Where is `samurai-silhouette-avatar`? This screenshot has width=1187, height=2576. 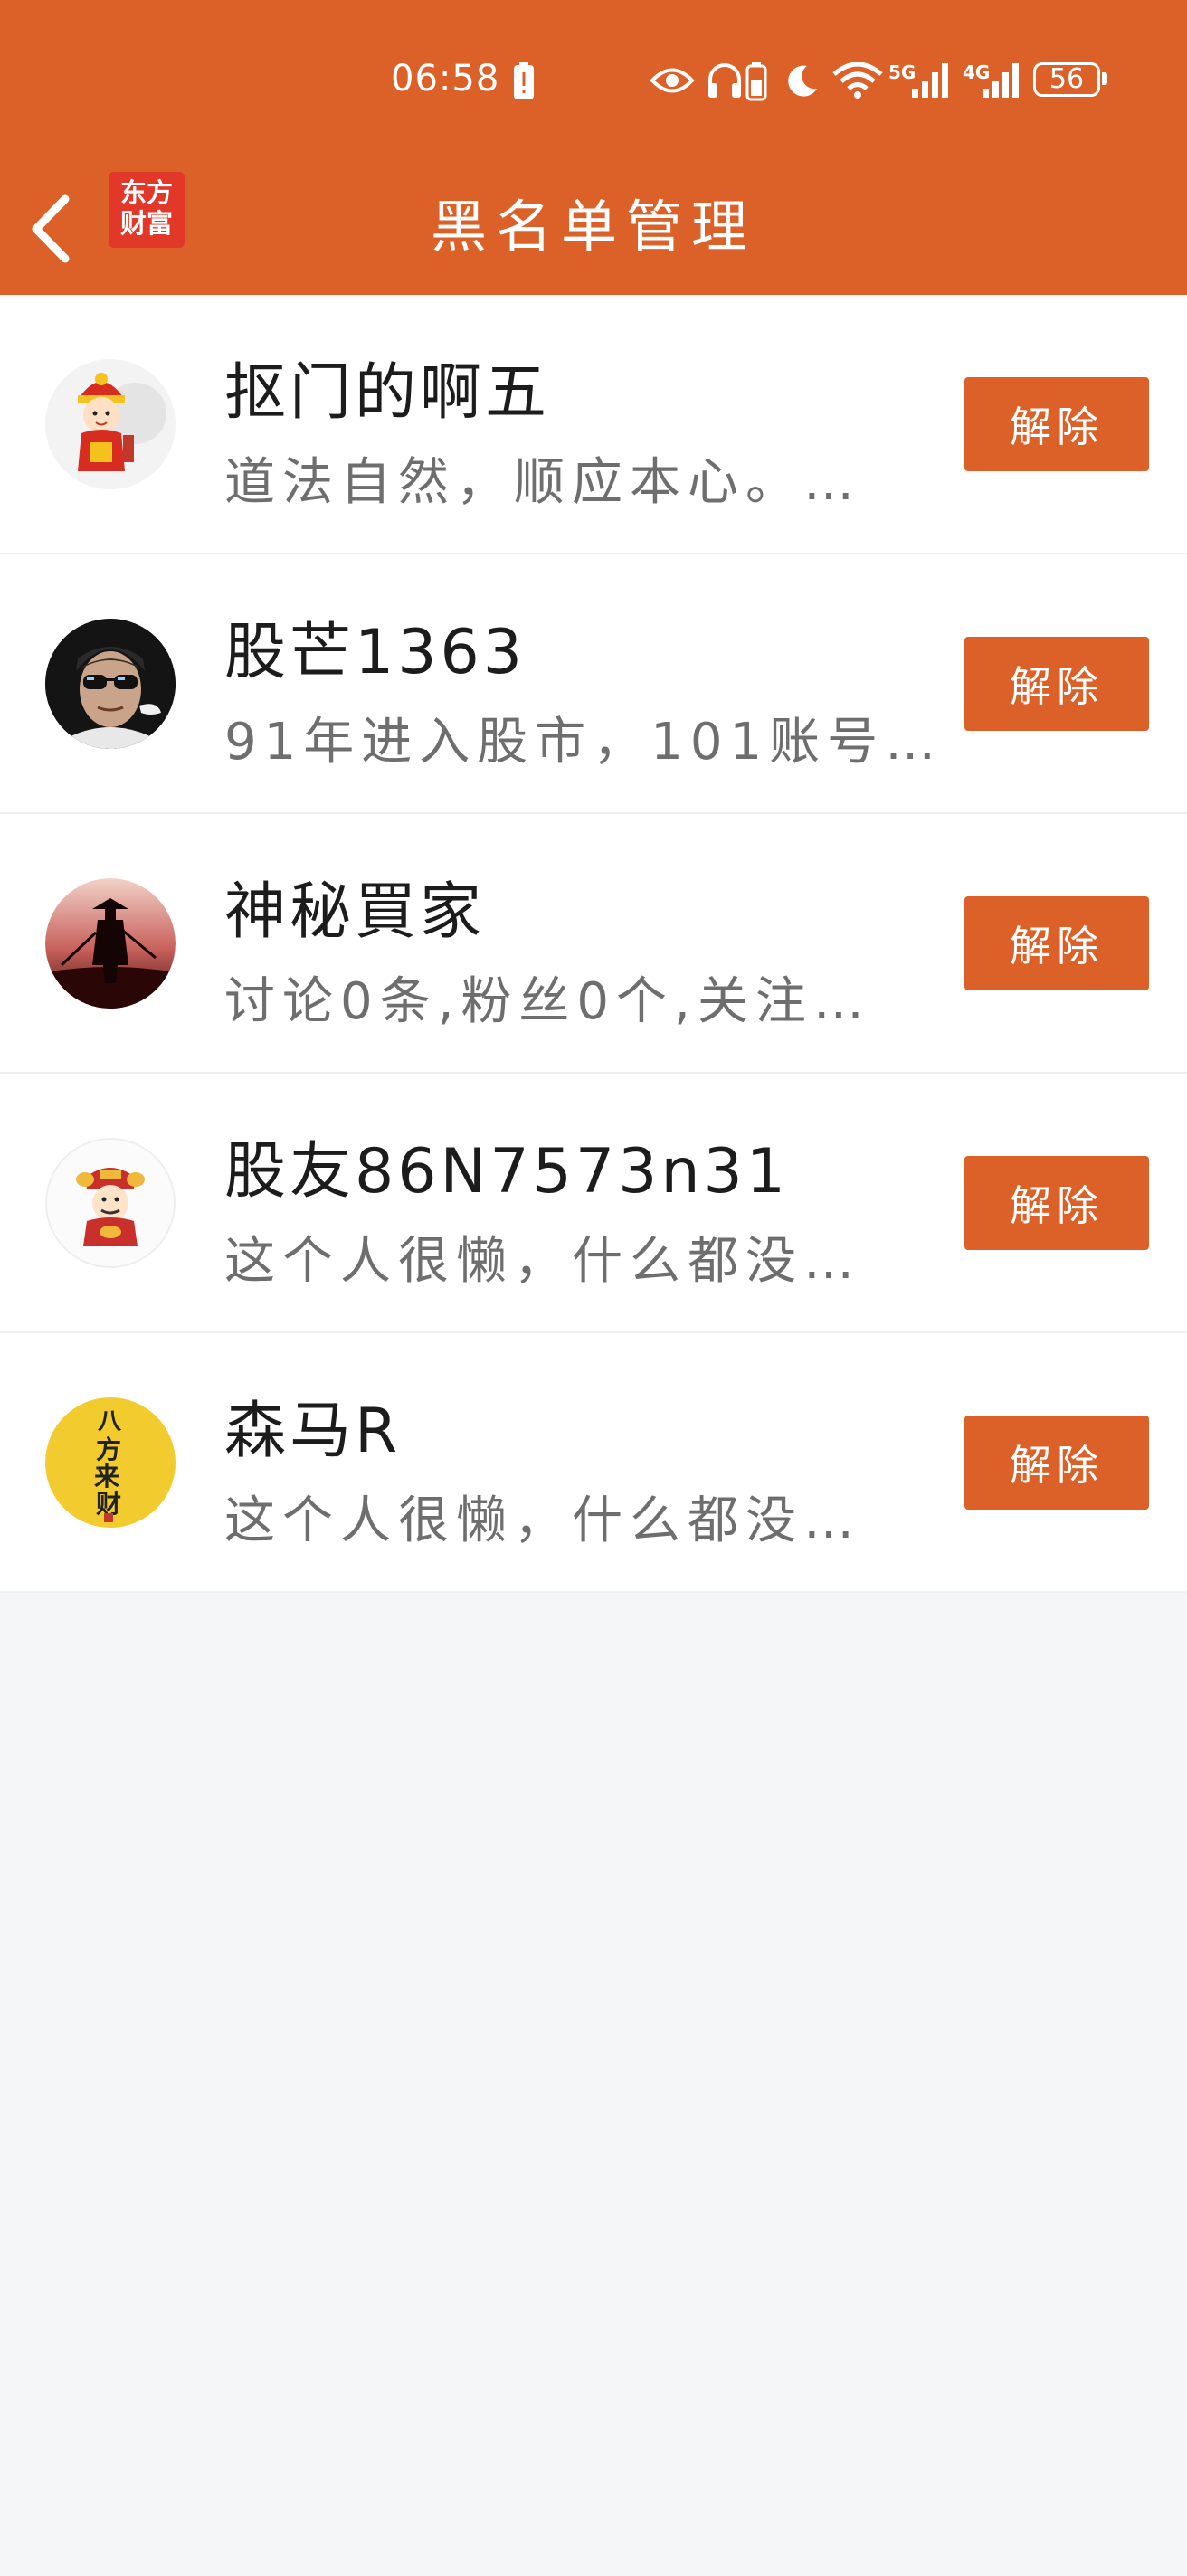 samurai-silhouette-avatar is located at coordinates (110, 944).